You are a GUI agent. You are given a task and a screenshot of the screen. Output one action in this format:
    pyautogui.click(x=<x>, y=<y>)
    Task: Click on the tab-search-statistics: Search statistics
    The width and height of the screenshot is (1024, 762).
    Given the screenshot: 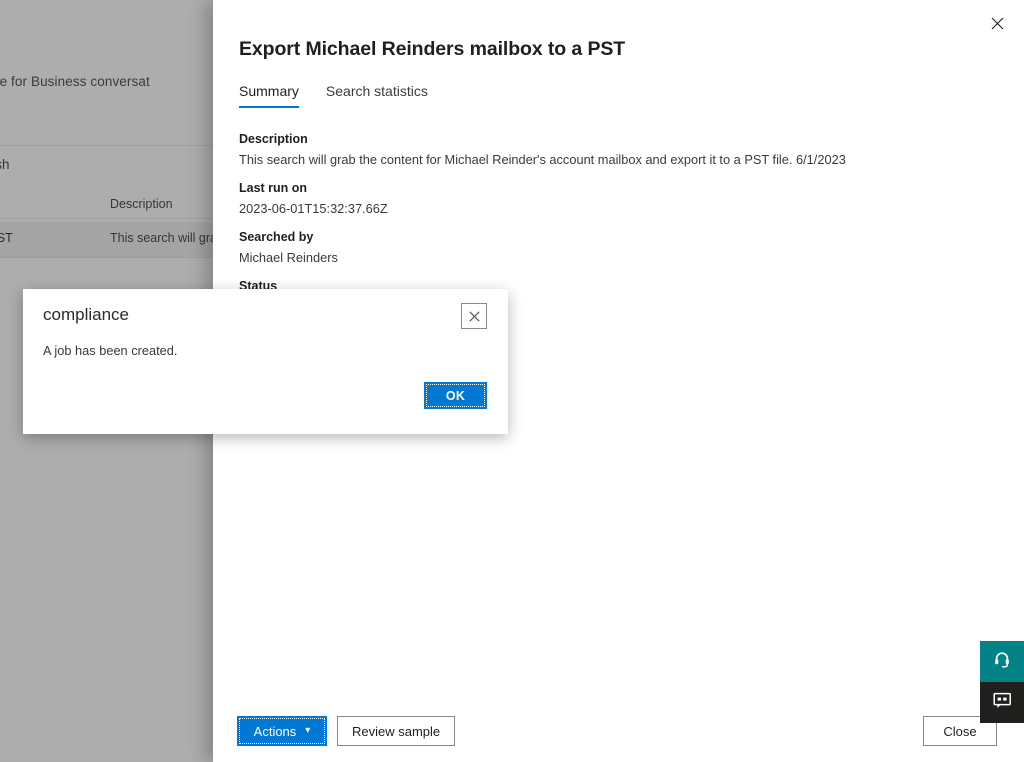 What is the action you would take?
    pyautogui.click(x=377, y=95)
    